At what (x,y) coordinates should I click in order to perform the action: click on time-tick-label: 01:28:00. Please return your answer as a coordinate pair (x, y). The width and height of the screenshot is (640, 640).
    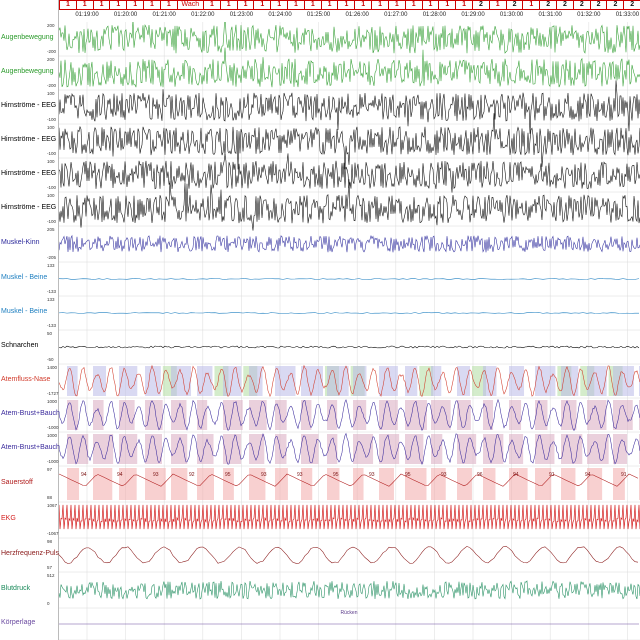
    Looking at the image, I should click on (434, 15).